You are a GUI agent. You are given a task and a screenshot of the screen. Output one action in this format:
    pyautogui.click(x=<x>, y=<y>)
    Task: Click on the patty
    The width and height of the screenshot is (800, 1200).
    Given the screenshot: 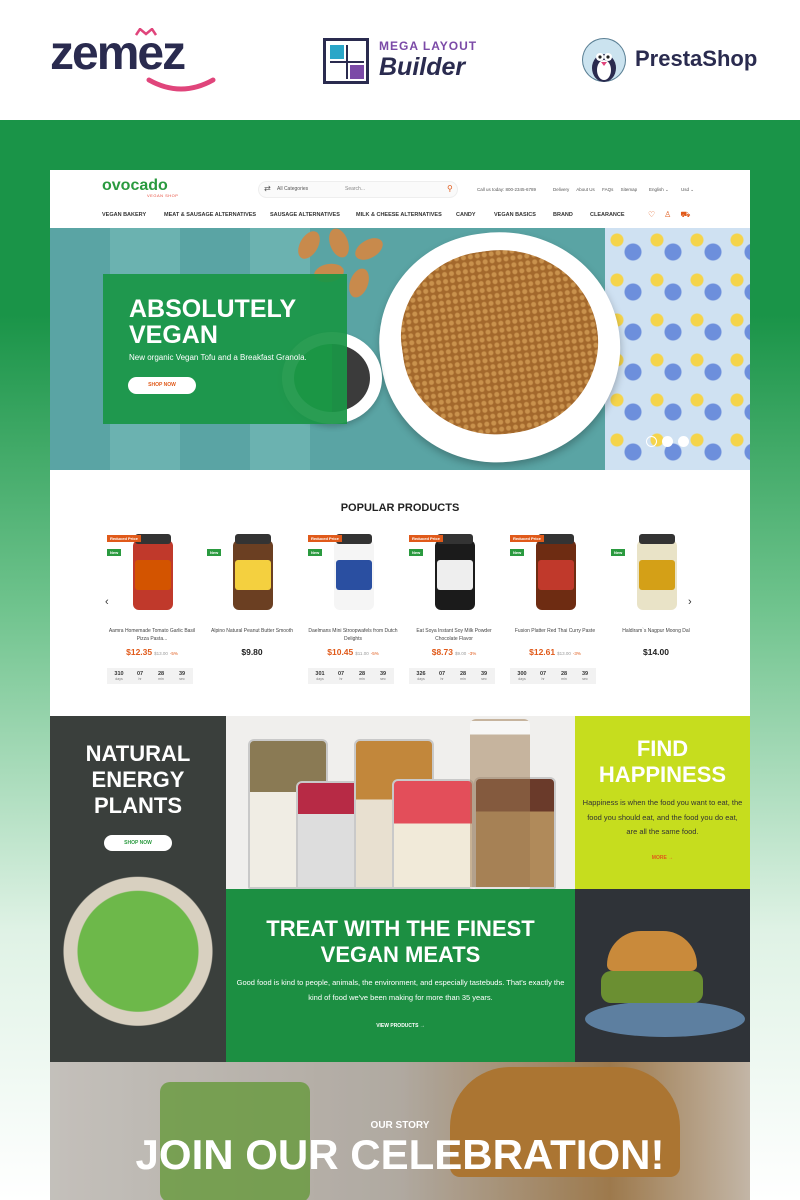 What is the action you would take?
    pyautogui.click(x=652, y=987)
    